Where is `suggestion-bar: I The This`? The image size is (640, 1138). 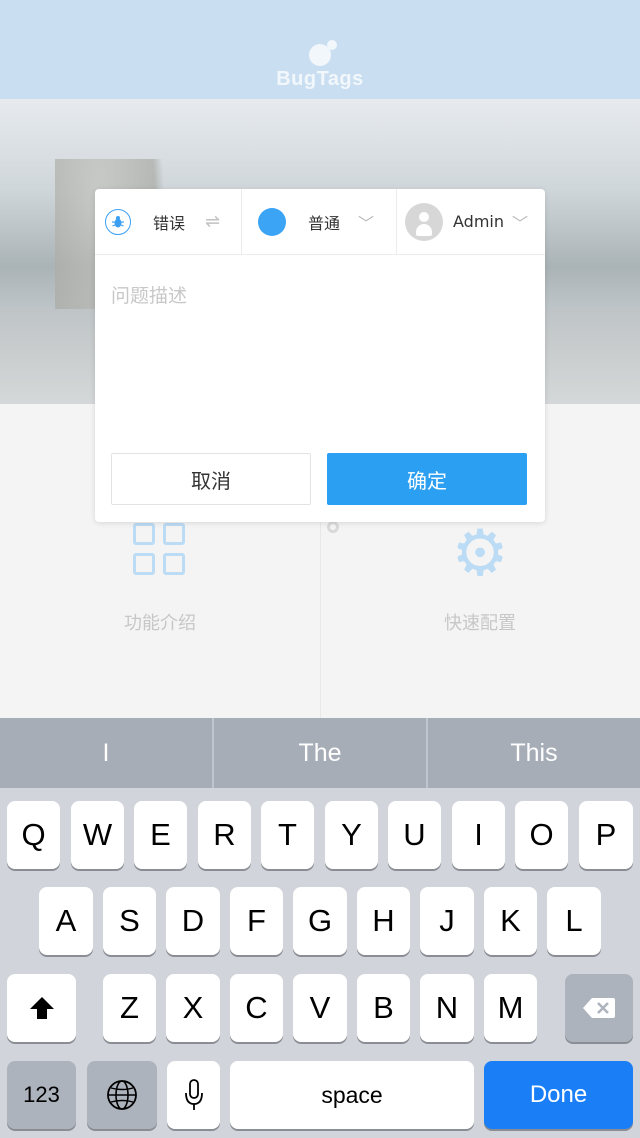
suggestion-bar: I The This is located at coordinates (320, 753).